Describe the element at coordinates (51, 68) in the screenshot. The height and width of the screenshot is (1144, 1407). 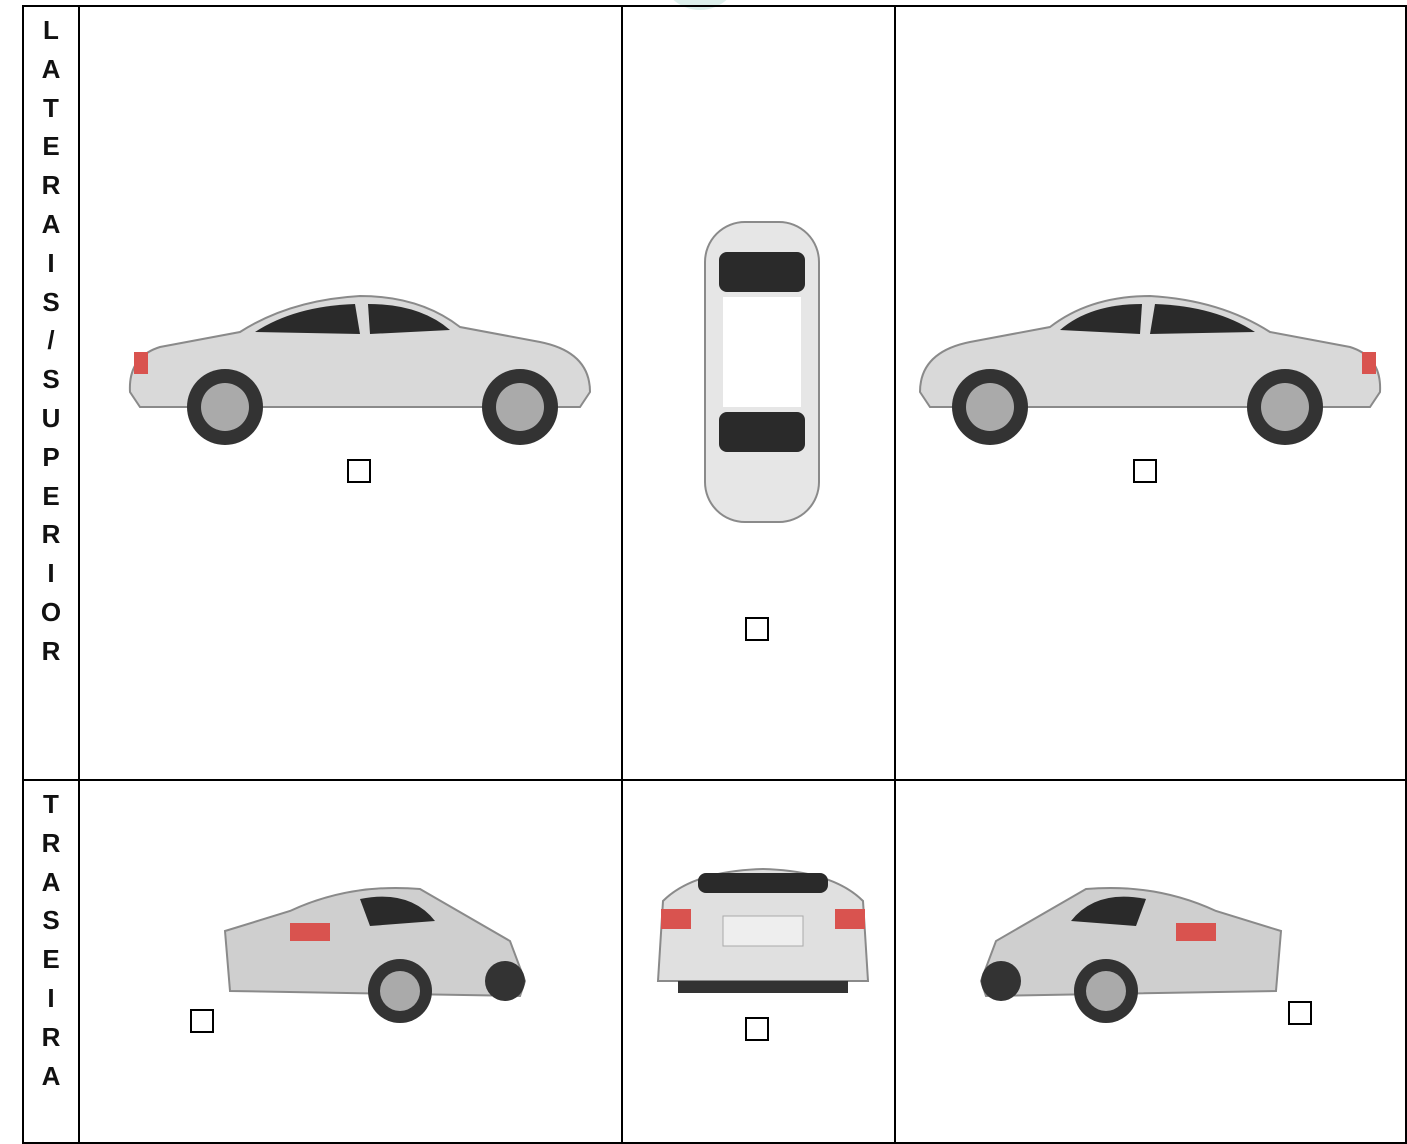
I see `top-label-letter-1: A` at that location.